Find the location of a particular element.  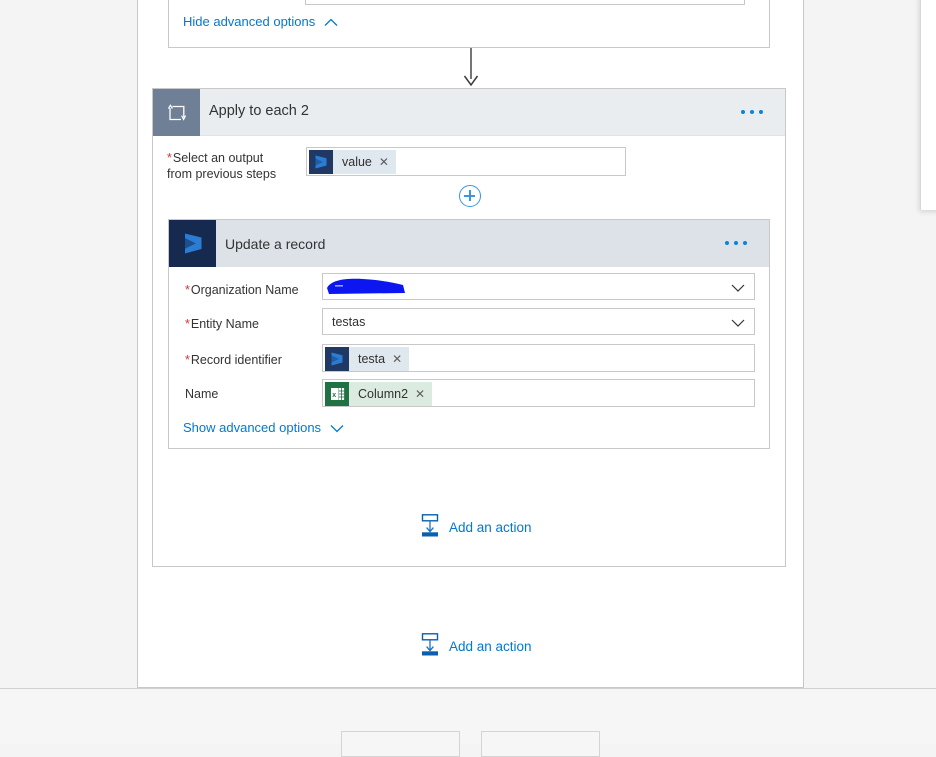

connector-arrow is located at coordinates (471, 68).